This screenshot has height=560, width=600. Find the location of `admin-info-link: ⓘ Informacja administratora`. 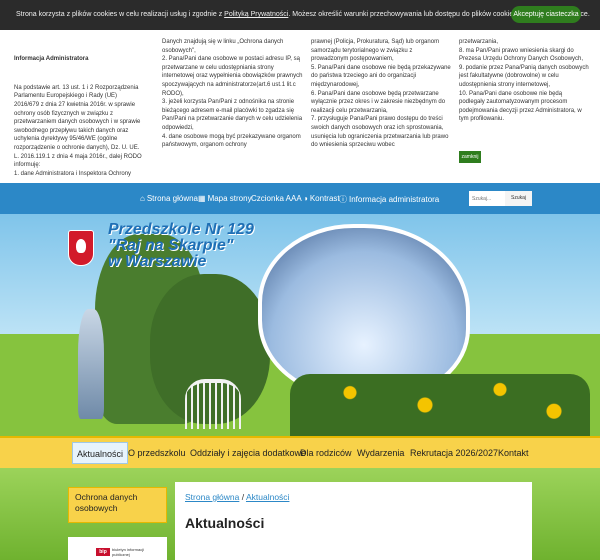

admin-info-link: ⓘ Informacja administratora is located at coordinates (389, 199).